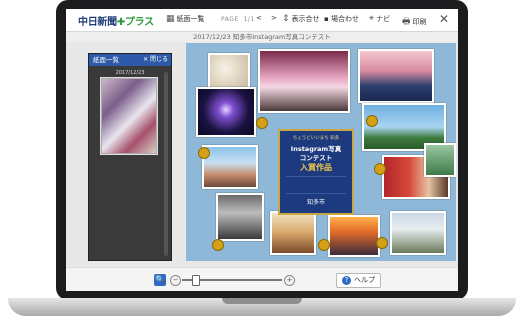  I want to click on navi-button: ⌖ ナビ, so click(379, 19).